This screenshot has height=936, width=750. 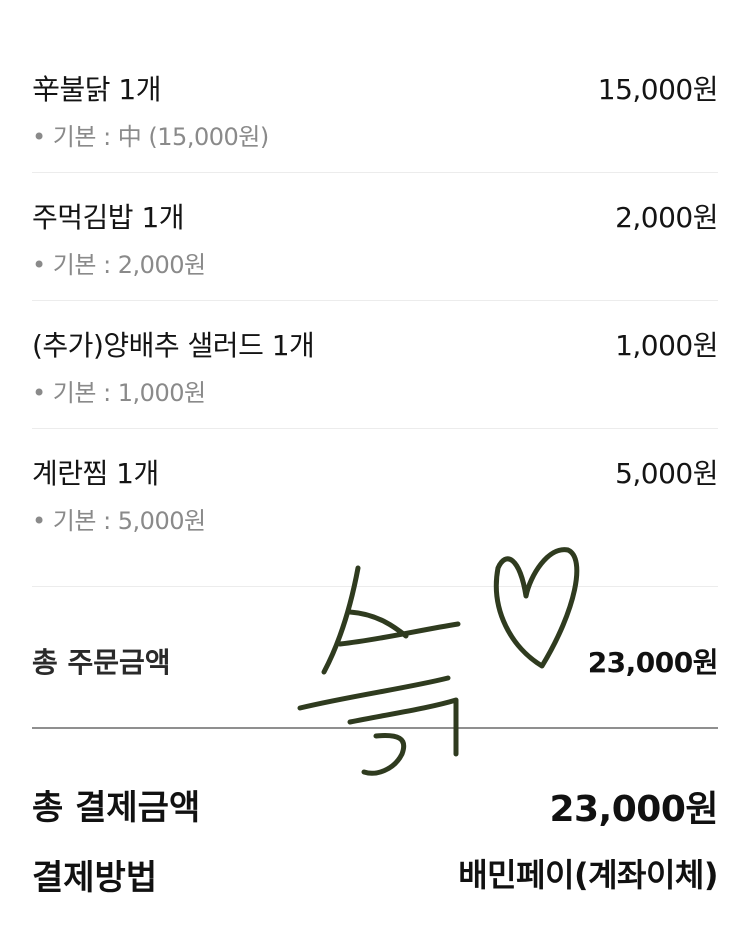 I want to click on item-option: • 기본 : 1,000원, so click(x=119, y=393).